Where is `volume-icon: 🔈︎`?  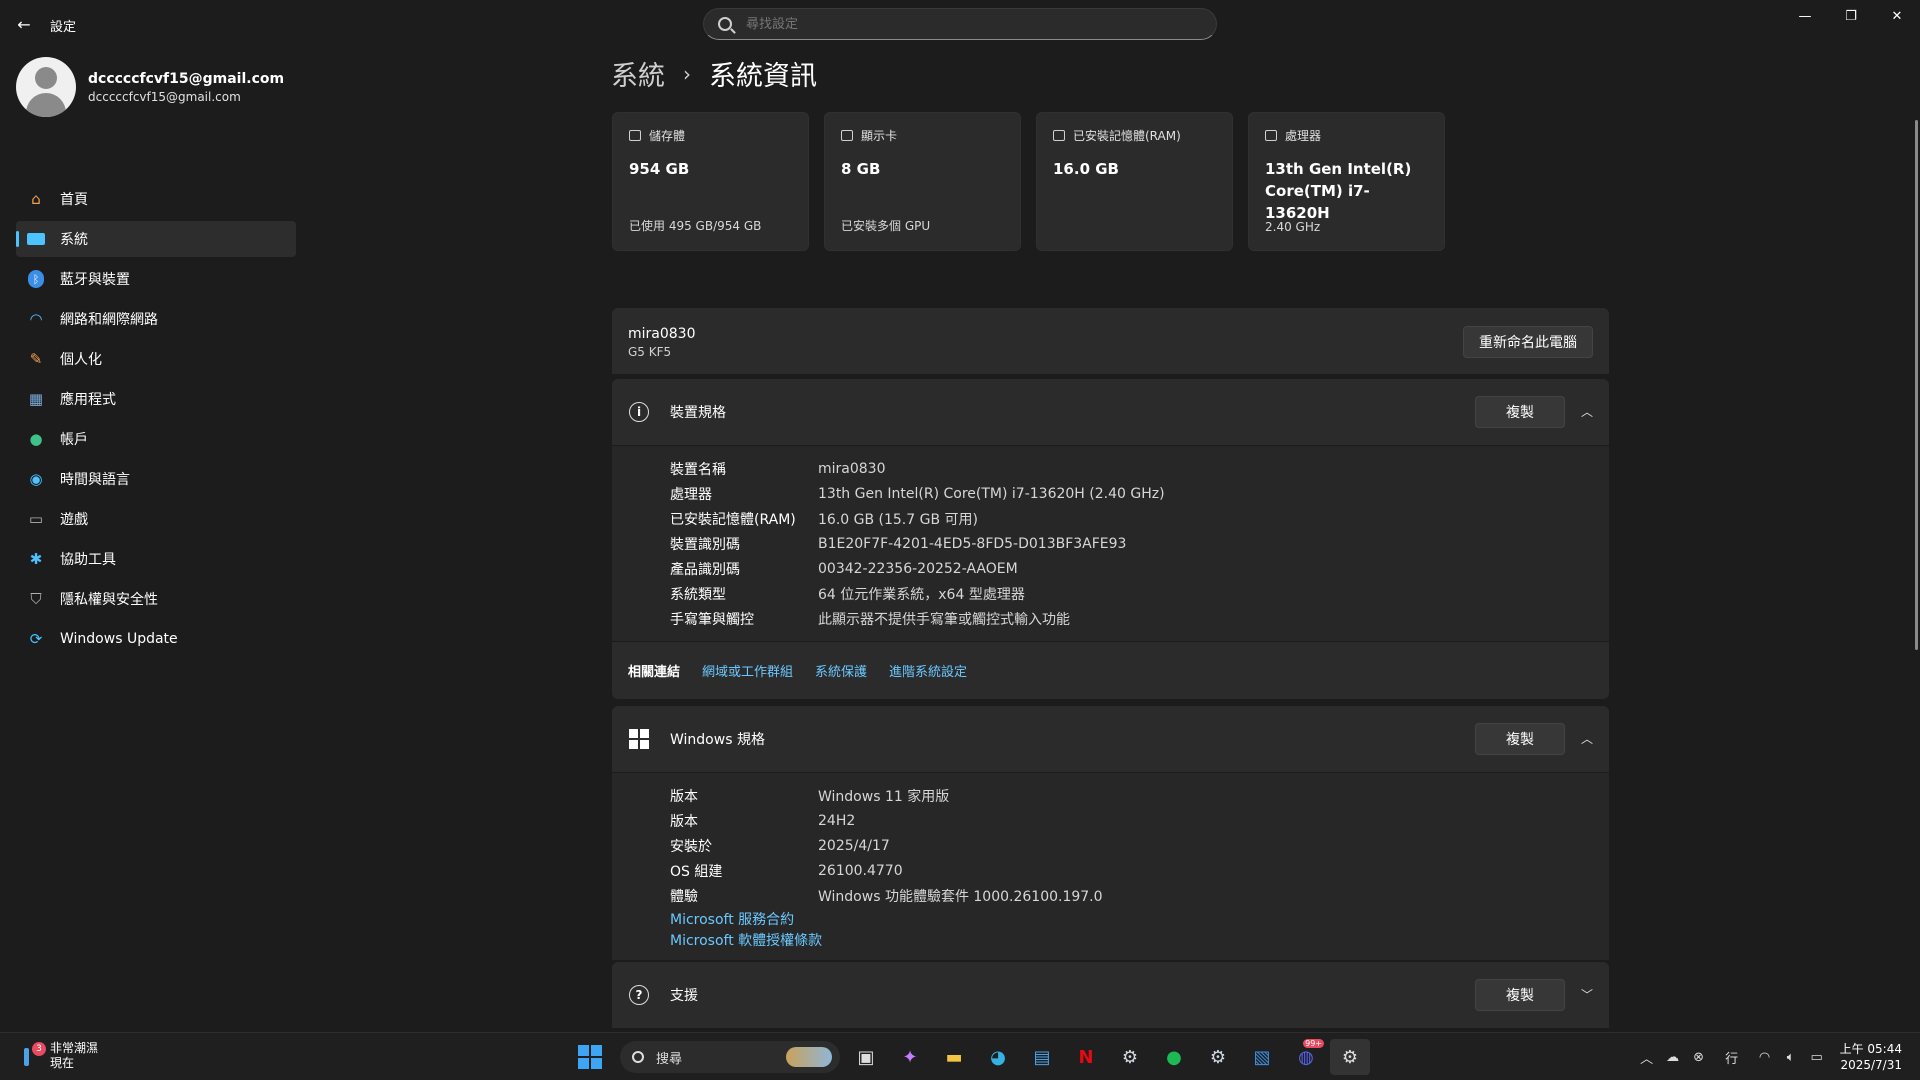
volume-icon: 🔈︎ is located at coordinates (1791, 1057).